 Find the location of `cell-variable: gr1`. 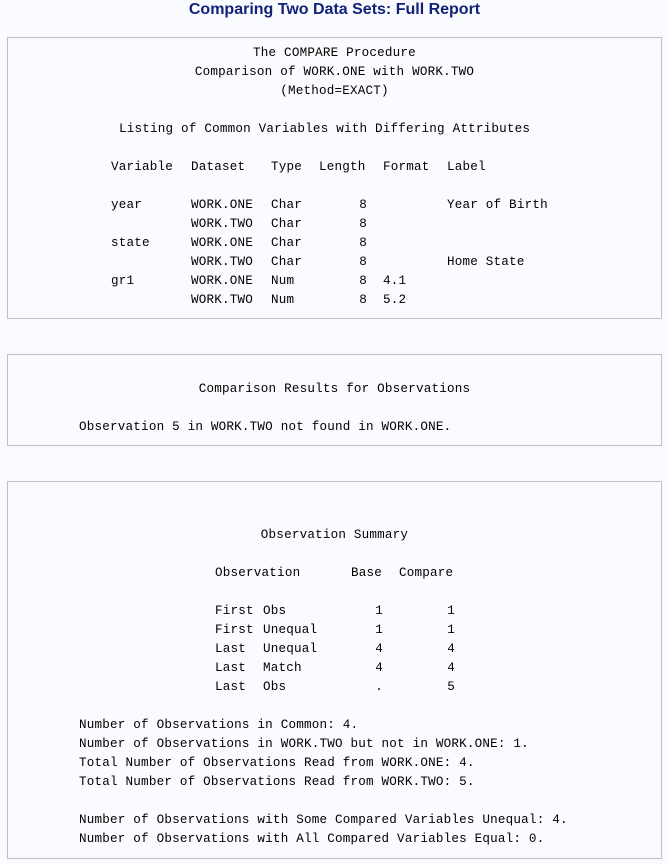

cell-variable: gr1 is located at coordinates (123, 281).